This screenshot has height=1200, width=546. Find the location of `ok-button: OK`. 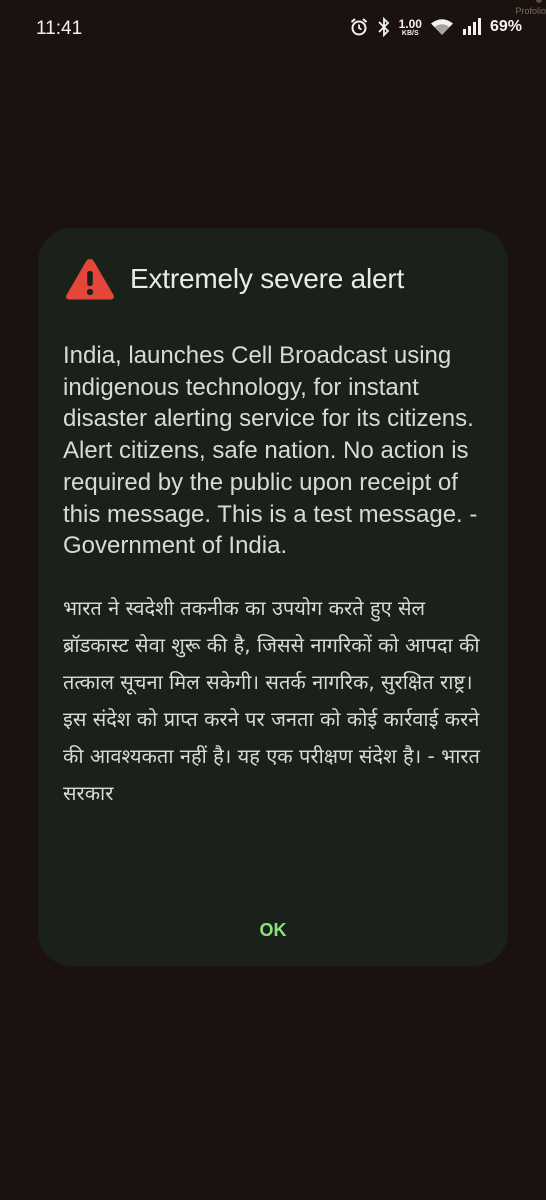

ok-button: OK is located at coordinates (273, 930).